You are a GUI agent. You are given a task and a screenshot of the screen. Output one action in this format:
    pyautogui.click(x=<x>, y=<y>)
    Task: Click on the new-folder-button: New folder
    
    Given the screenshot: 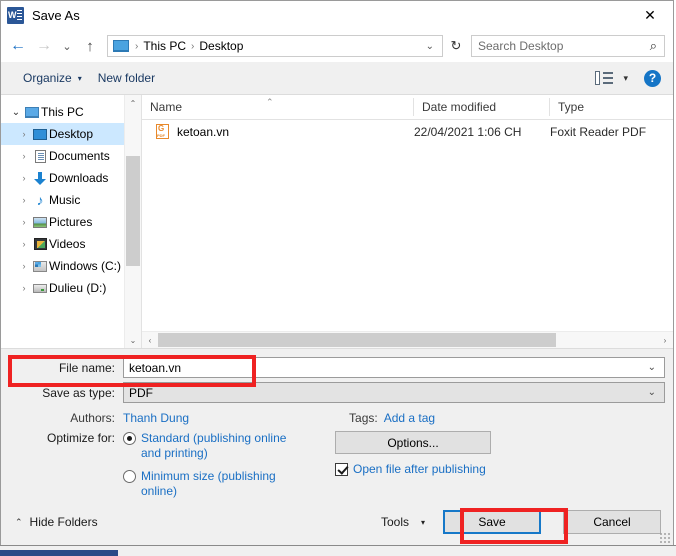 What is the action you would take?
    pyautogui.click(x=126, y=78)
    